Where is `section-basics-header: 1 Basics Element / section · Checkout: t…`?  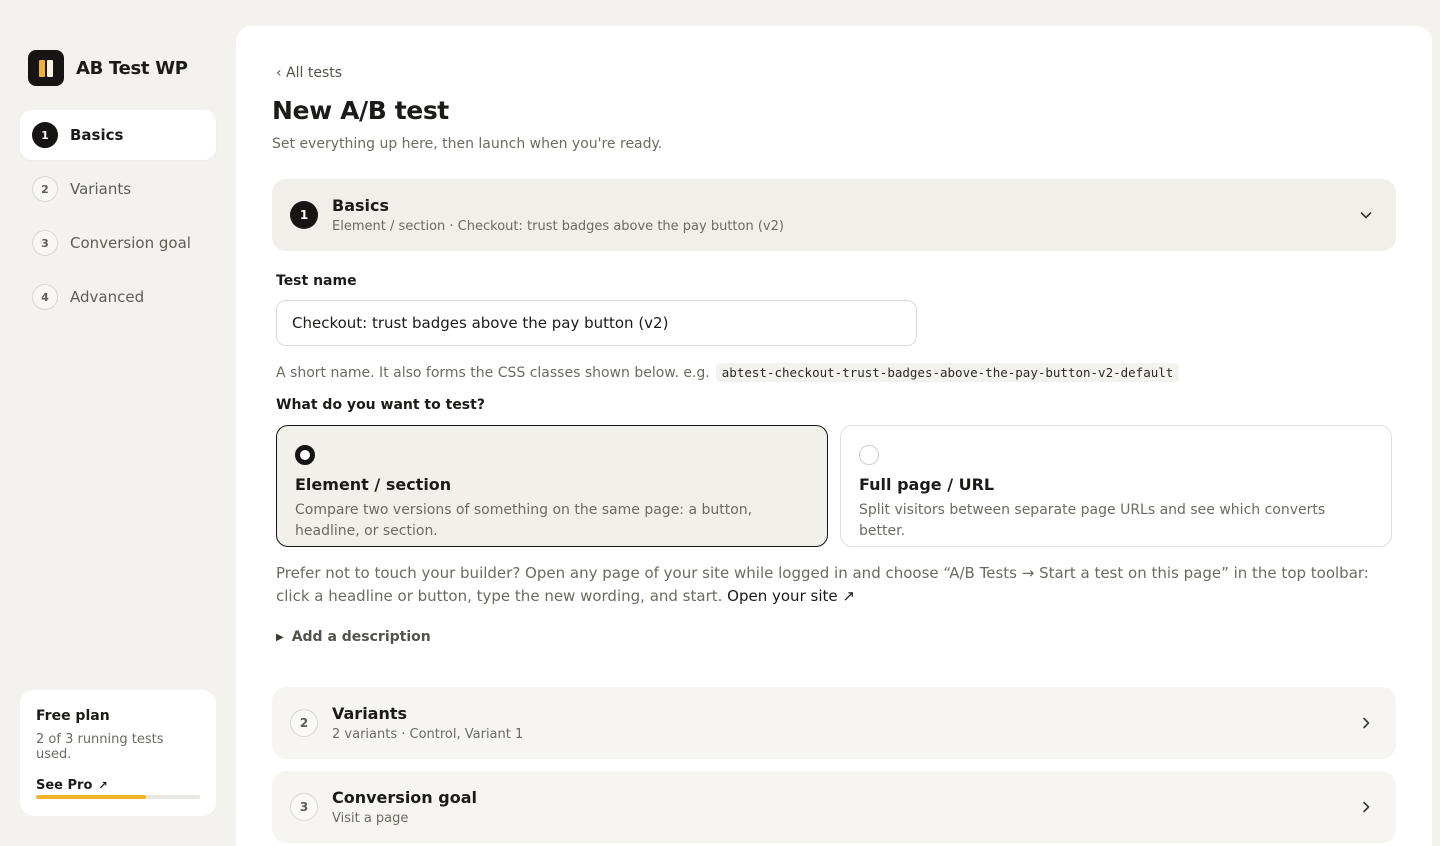
section-basics-header: 1 Basics Element / section · Checkout: t… is located at coordinates (834, 215).